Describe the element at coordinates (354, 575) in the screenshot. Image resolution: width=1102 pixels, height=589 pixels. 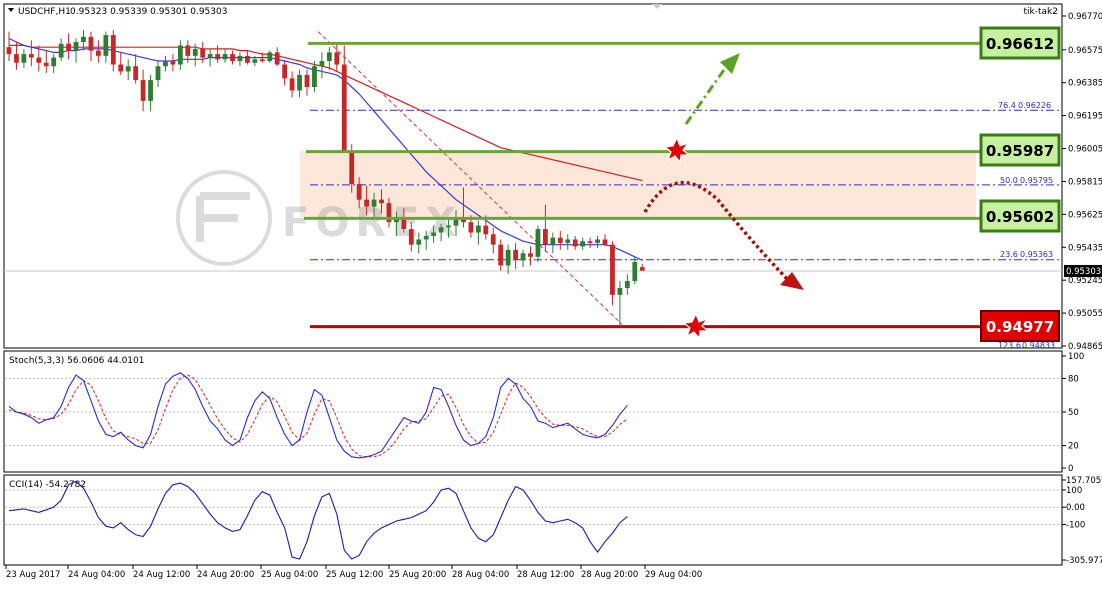
I see `time-tick-label: 25 Aug 12:00` at that location.